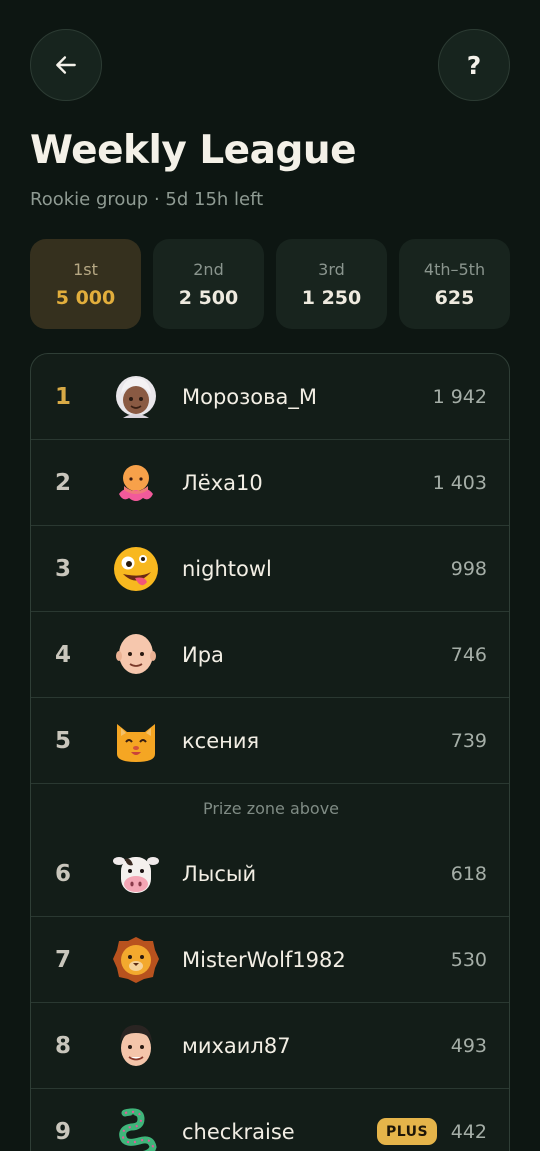 Image resolution: width=540 pixels, height=1151 pixels. What do you see at coordinates (208, 269) in the screenshot?
I see `prize-place: 2nd` at bounding box center [208, 269].